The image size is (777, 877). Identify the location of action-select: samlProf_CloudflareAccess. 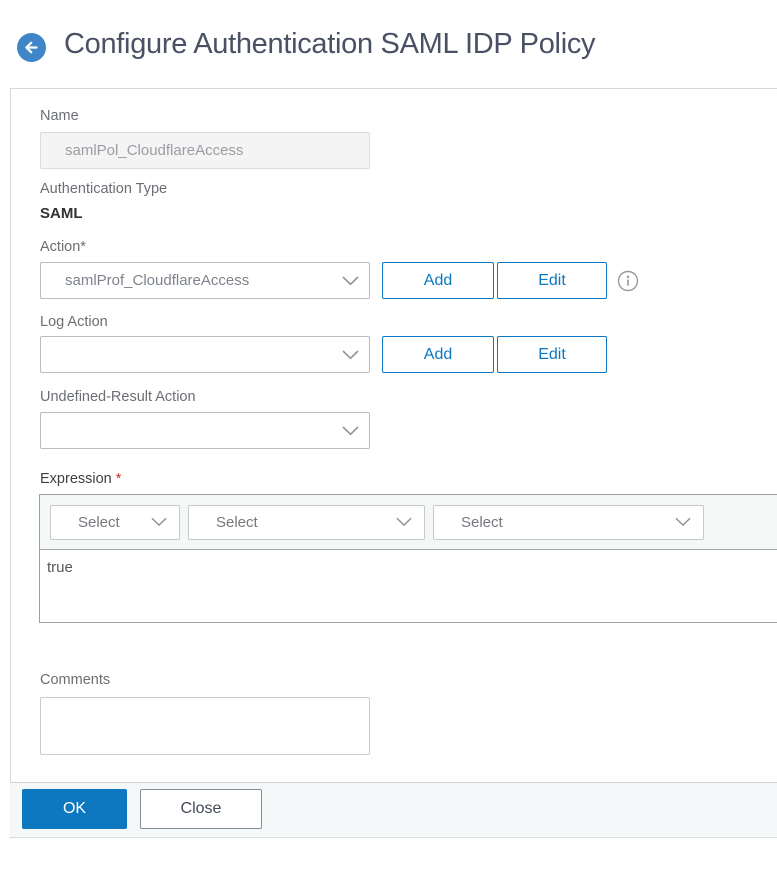
(205, 280).